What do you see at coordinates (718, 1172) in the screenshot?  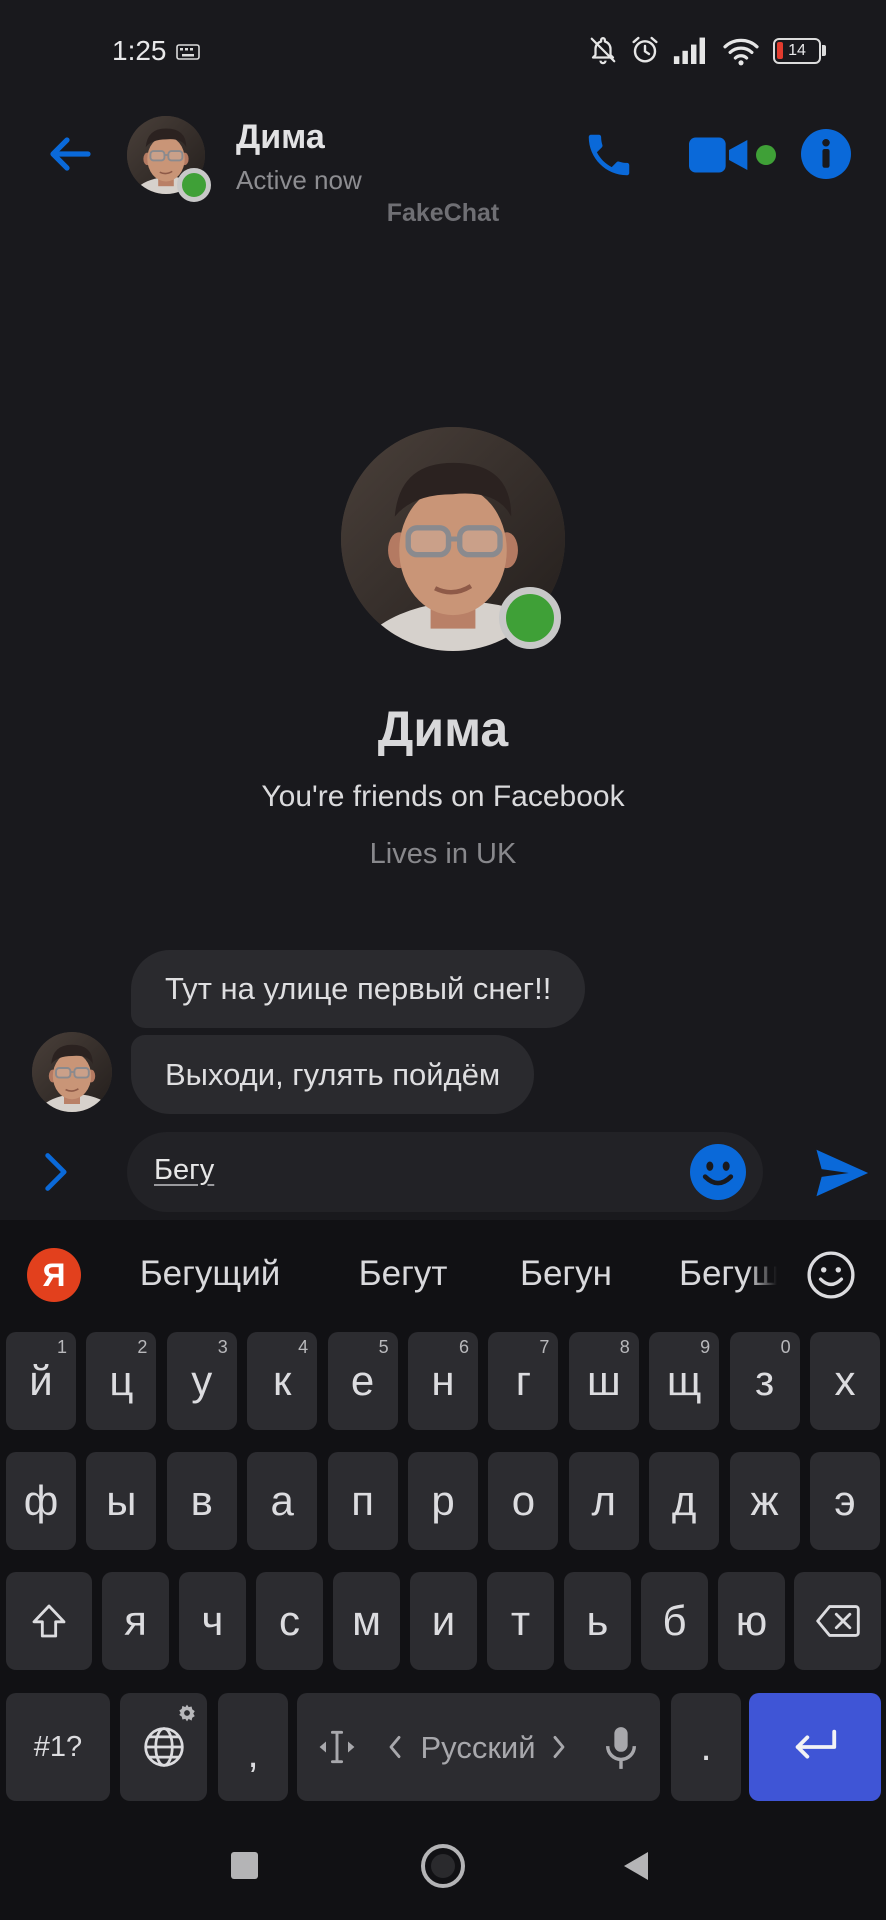 I see `emoji-icon` at bounding box center [718, 1172].